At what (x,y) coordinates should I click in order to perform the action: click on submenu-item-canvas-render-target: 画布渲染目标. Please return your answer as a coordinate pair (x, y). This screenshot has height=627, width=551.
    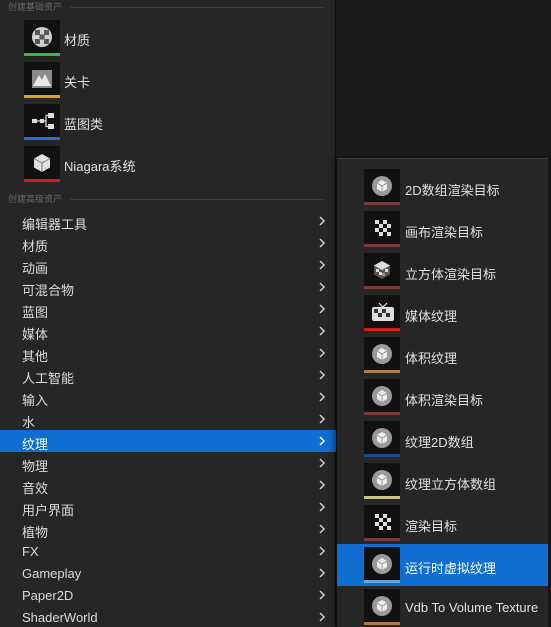
    Looking at the image, I should click on (442, 229).